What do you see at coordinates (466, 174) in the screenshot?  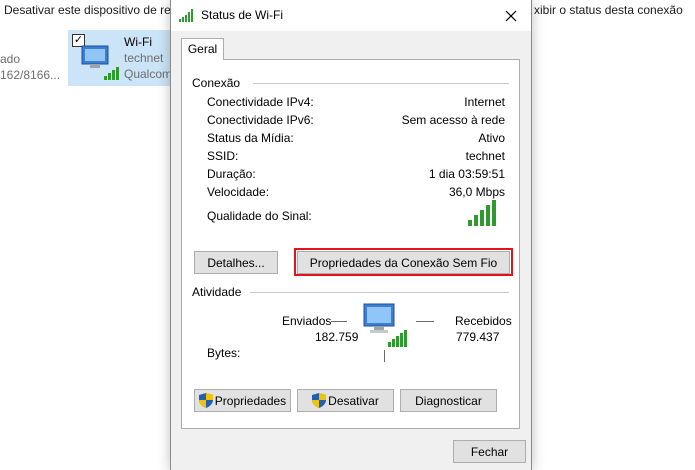 I see `duration-value: 1 dia 03:59:51` at bounding box center [466, 174].